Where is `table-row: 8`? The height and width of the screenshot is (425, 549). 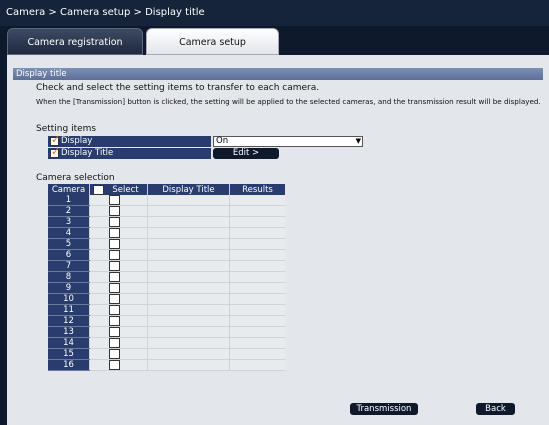 table-row: 8 is located at coordinates (166, 277).